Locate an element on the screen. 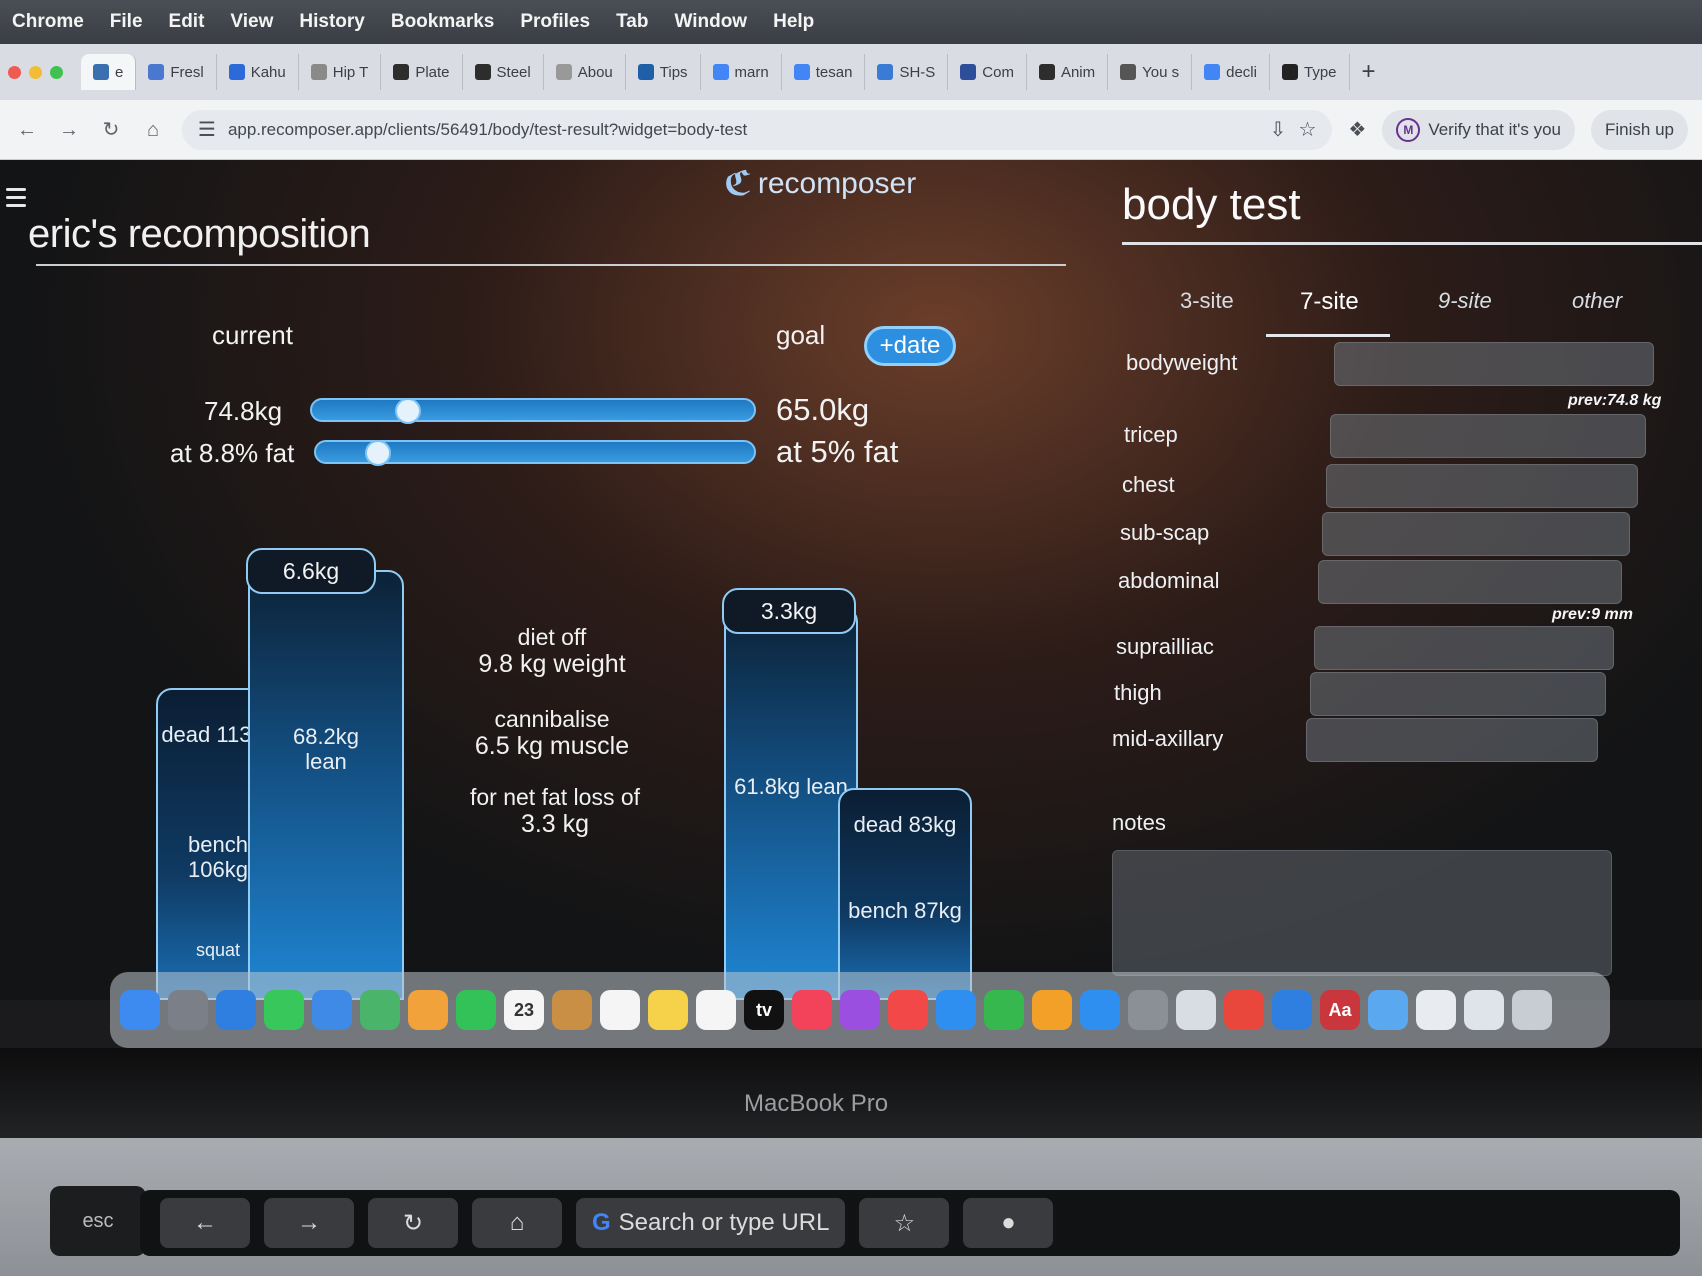 This screenshot has height=1276, width=1702. browser-tab: Plate is located at coordinates (422, 72).